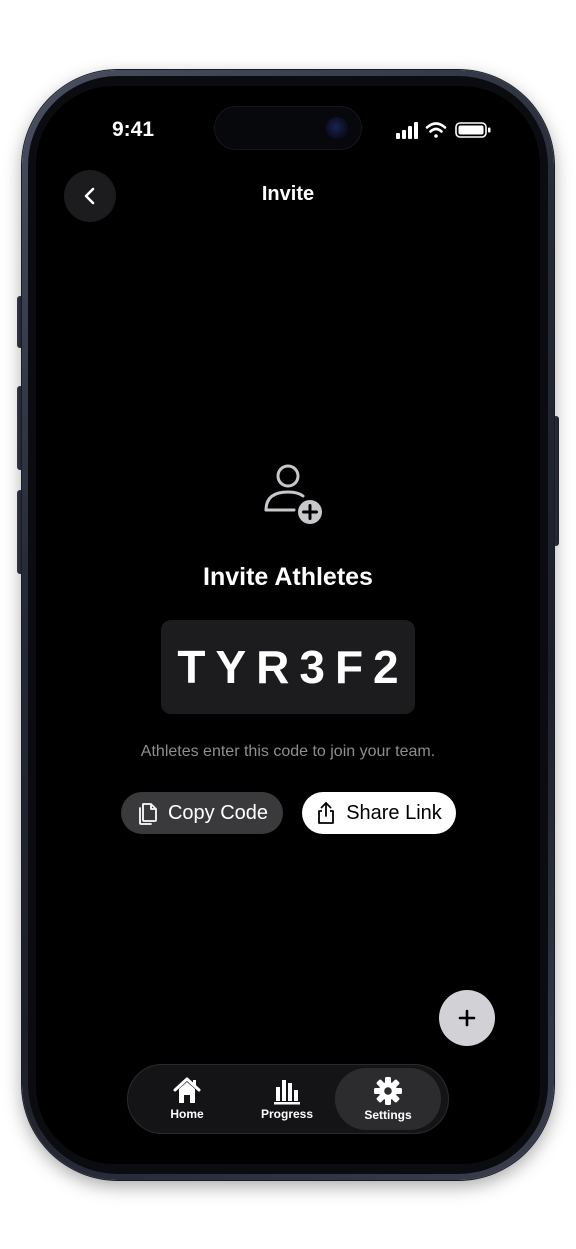 The width and height of the screenshot is (576, 1249). I want to click on page-title: Invite, so click(288, 194).